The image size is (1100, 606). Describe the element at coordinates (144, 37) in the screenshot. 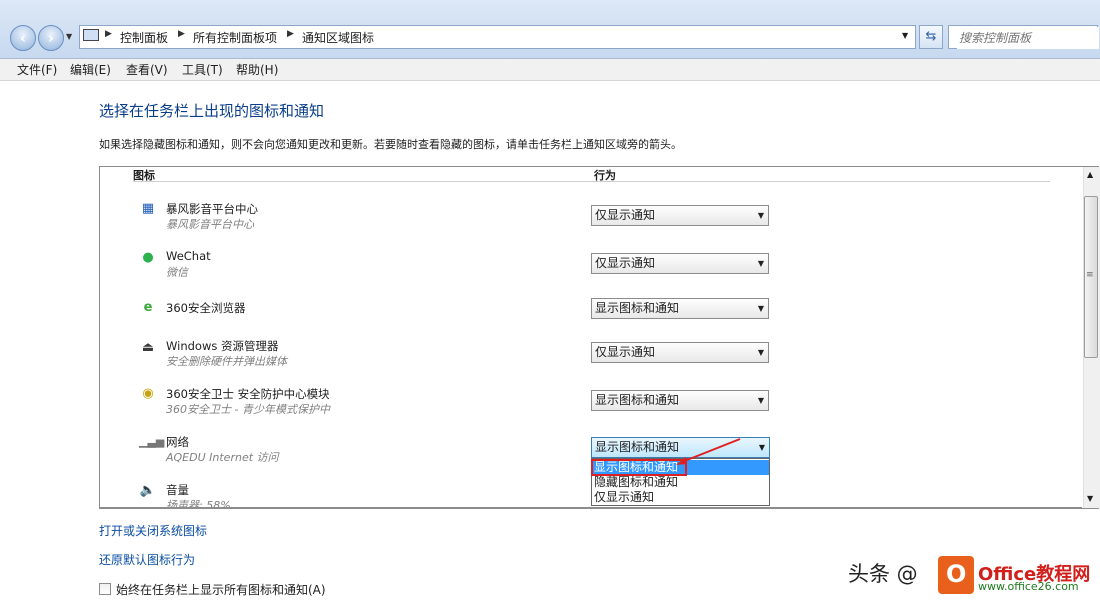

I see `breadcrumb-control-panel: 控制面板` at that location.